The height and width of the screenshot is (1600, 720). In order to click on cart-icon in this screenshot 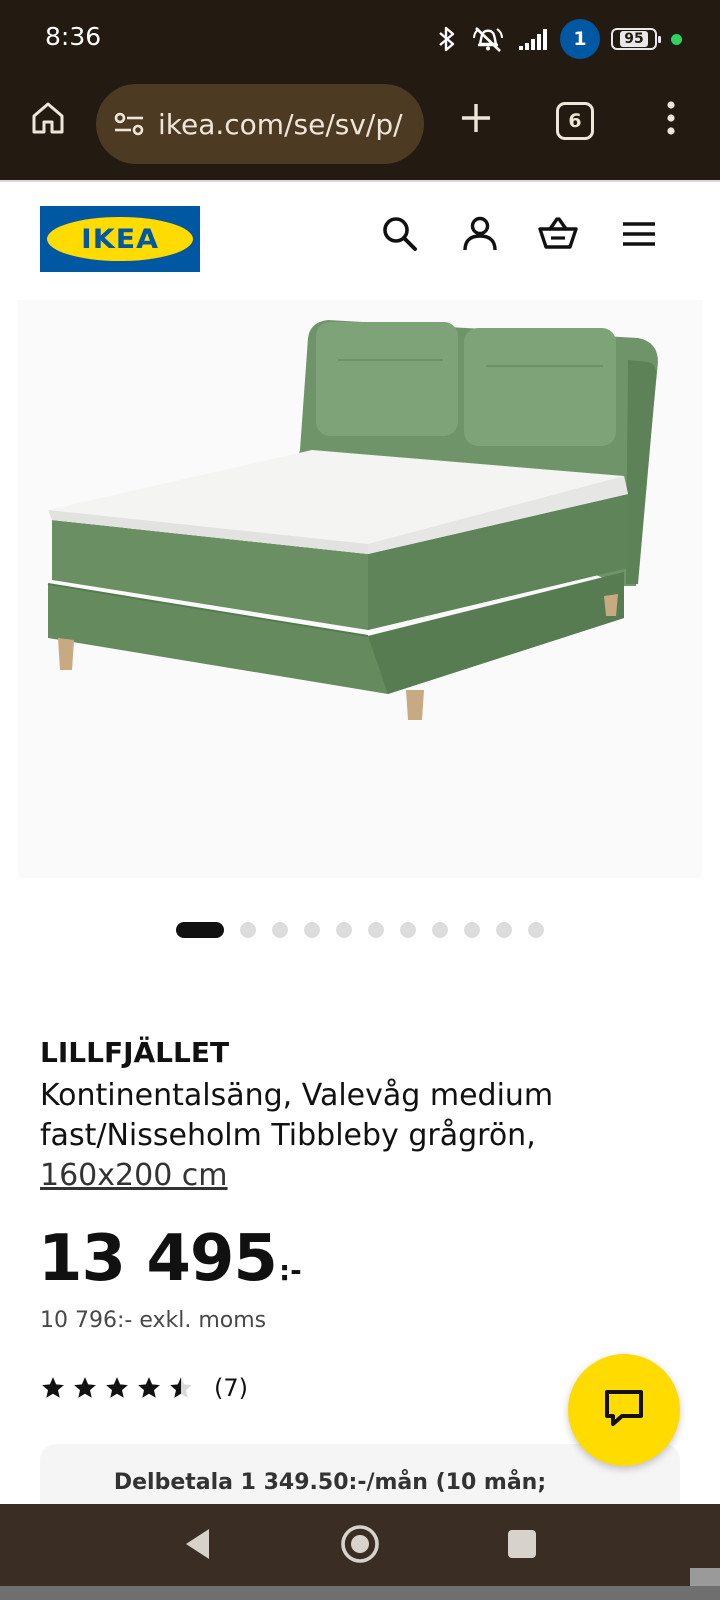, I will do `click(558, 236)`.